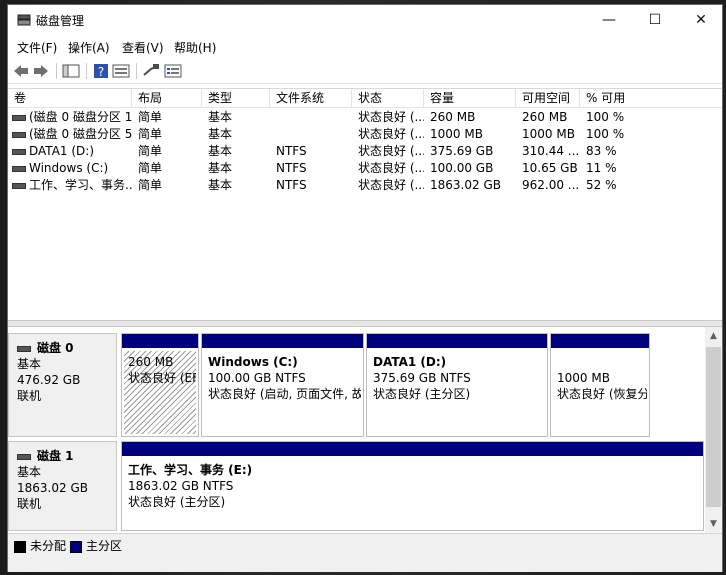 The height and width of the screenshot is (575, 726). What do you see at coordinates (365, 47) in the screenshot?
I see `menu-bar: 文件(F) 操作(A) 查看(V) 帮助(H)` at bounding box center [365, 47].